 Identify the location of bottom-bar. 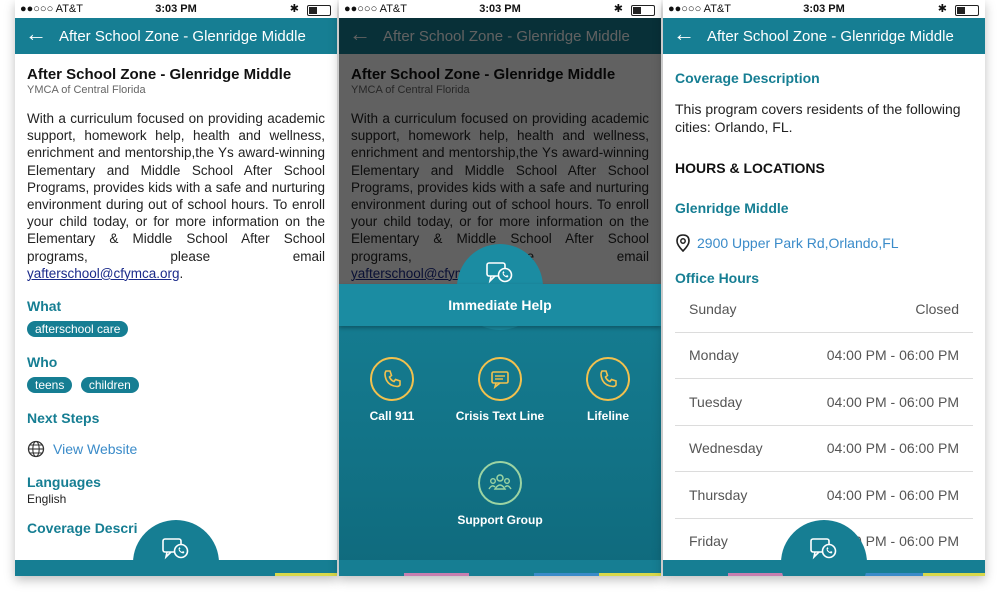
(500, 568).